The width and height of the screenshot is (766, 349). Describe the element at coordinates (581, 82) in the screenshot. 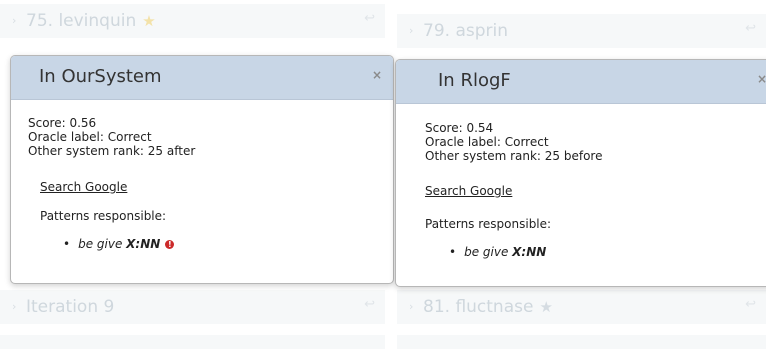

I see `popover-header: In RlogF ×` at that location.